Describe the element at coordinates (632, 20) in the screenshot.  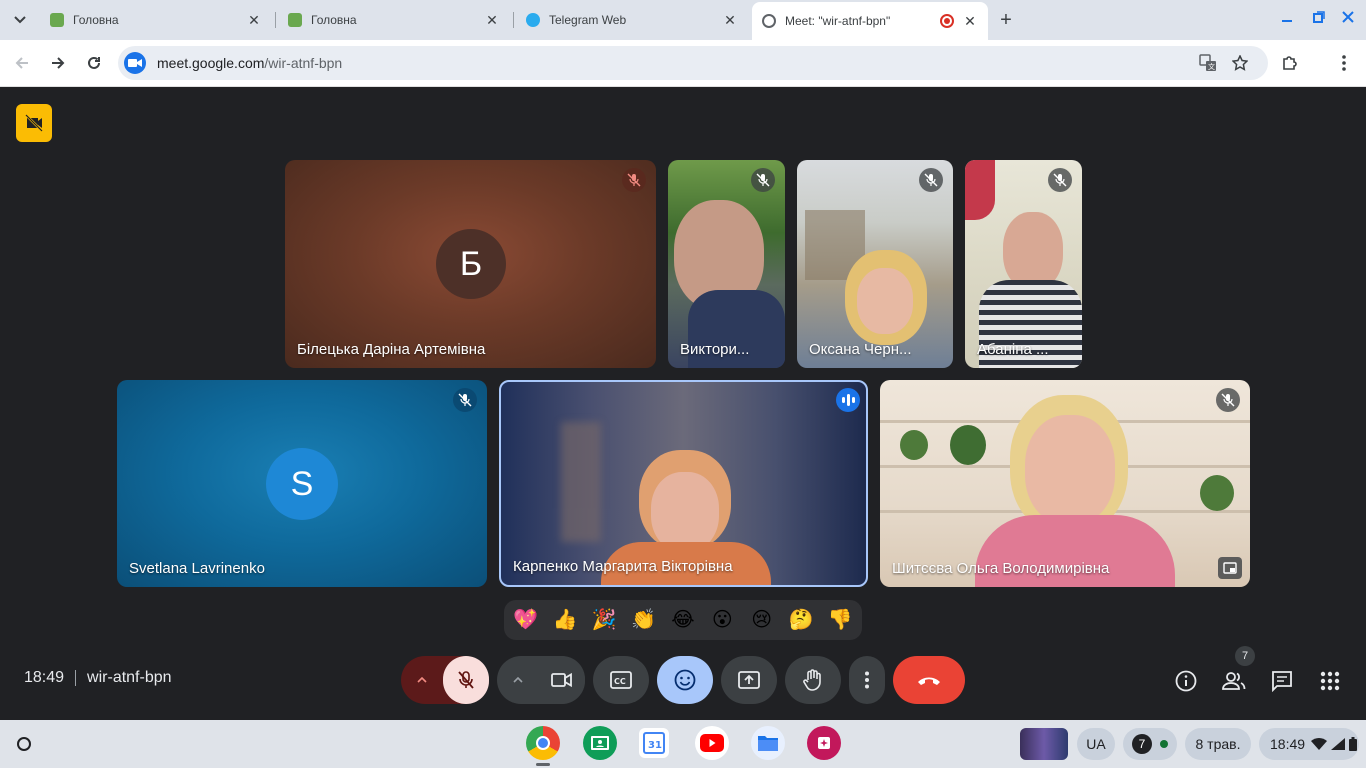
I see `tab-telegram: Telegram Web ✕` at that location.